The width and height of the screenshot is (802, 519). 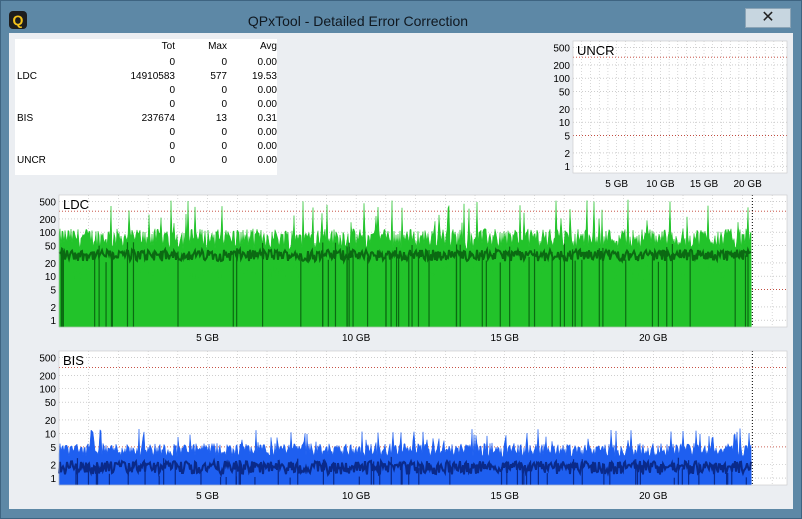 I want to click on uncr-y-tick-label: 10, so click(x=565, y=123).